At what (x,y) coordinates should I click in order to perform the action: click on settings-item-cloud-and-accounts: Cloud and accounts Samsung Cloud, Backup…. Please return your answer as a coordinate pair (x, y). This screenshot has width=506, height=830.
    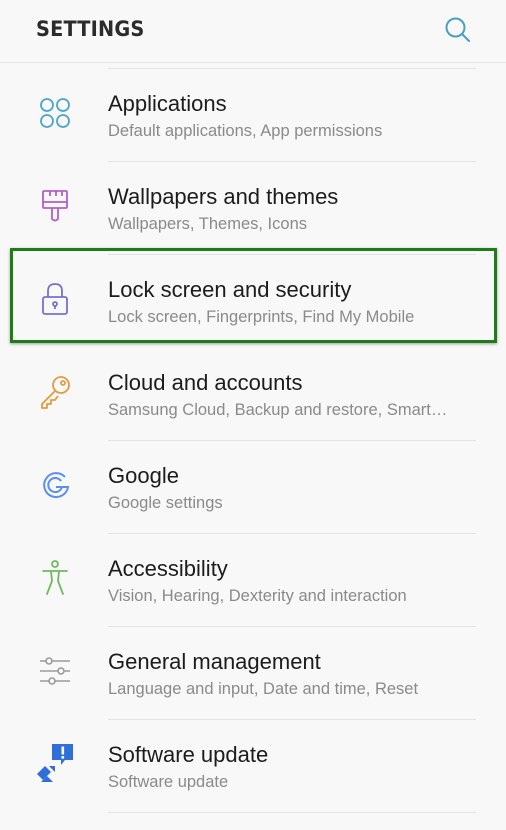
    Looking at the image, I should click on (253, 394).